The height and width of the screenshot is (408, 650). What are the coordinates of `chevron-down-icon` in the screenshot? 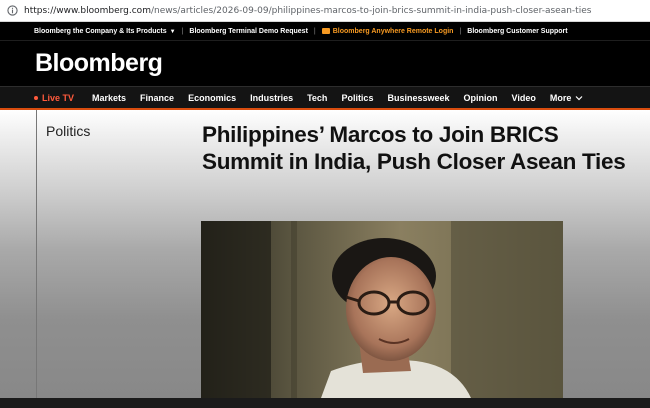 It's located at (579, 98).